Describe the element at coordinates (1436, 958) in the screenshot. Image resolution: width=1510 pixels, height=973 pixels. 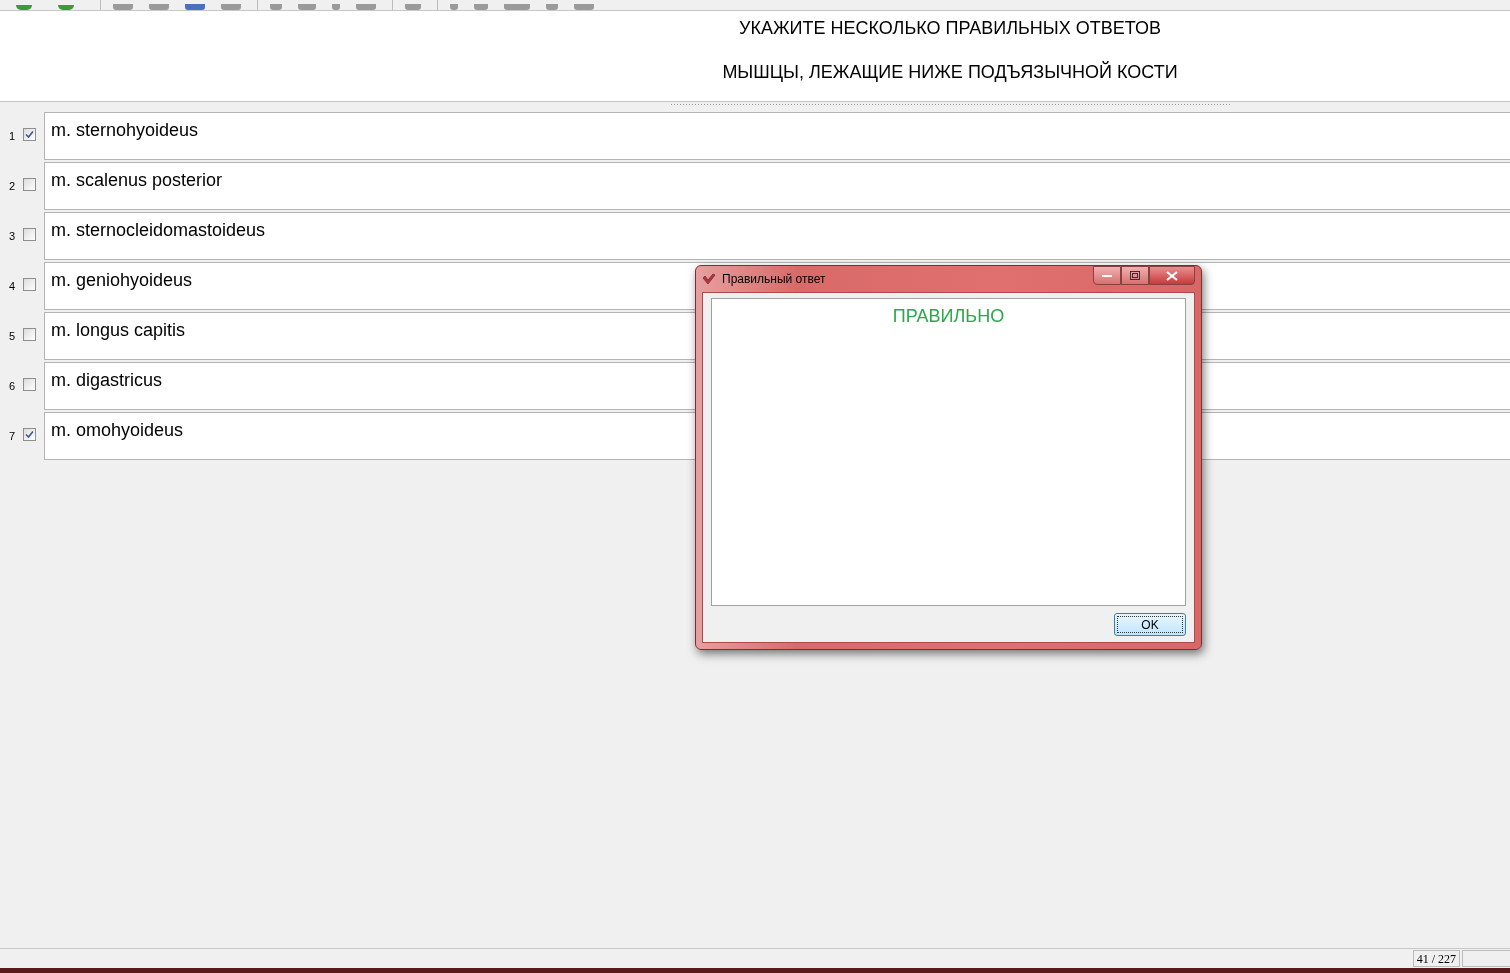
I see `progress-counter: 41 / 227` at that location.